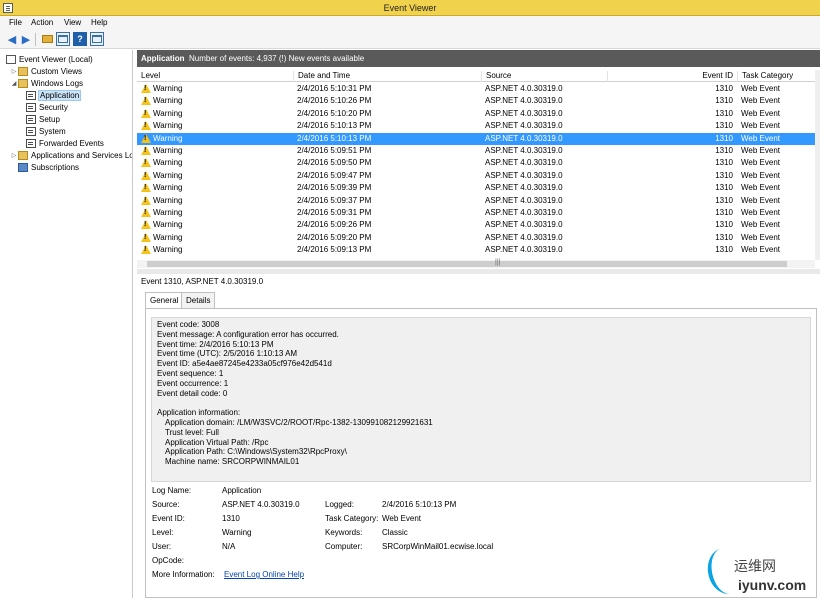 This screenshot has width=820, height=598. What do you see at coordinates (99, 22) in the screenshot?
I see `menu-help: Help` at bounding box center [99, 22].